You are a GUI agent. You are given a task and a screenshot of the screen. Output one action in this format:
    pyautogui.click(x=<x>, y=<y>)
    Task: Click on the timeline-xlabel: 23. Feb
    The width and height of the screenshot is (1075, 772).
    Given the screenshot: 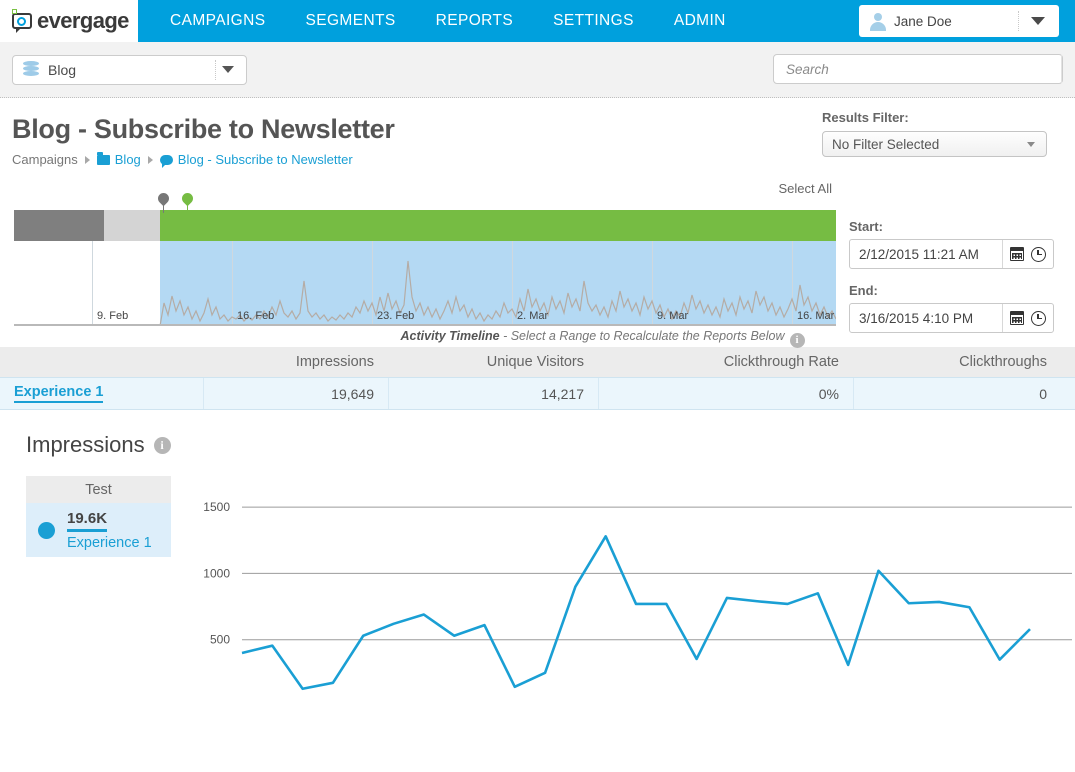 What is the action you would take?
    pyautogui.click(x=396, y=316)
    